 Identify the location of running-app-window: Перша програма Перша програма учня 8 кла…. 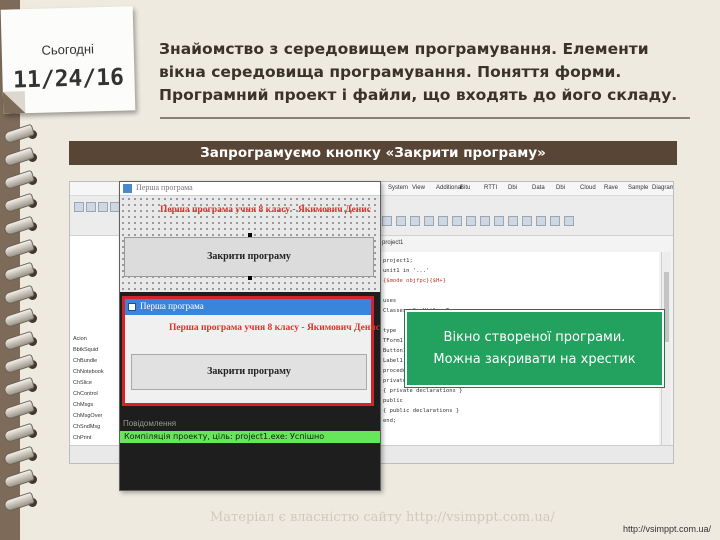
(251, 351).